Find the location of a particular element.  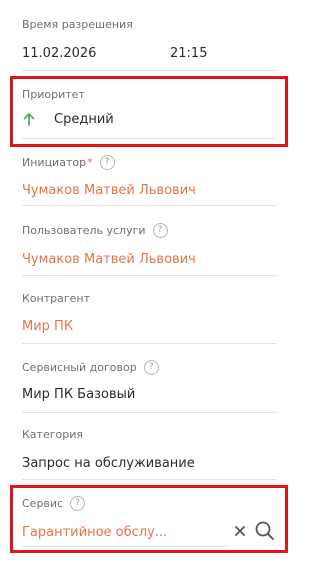

required-mark: * is located at coordinates (90, 162).